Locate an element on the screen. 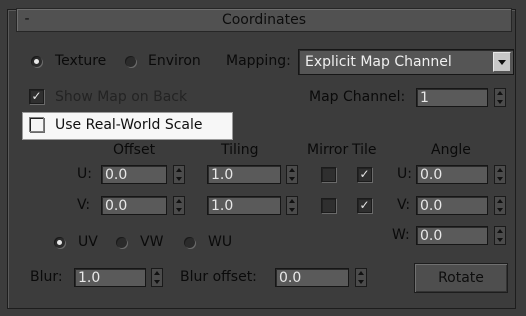  chevron-down-icon is located at coordinates (502, 62).